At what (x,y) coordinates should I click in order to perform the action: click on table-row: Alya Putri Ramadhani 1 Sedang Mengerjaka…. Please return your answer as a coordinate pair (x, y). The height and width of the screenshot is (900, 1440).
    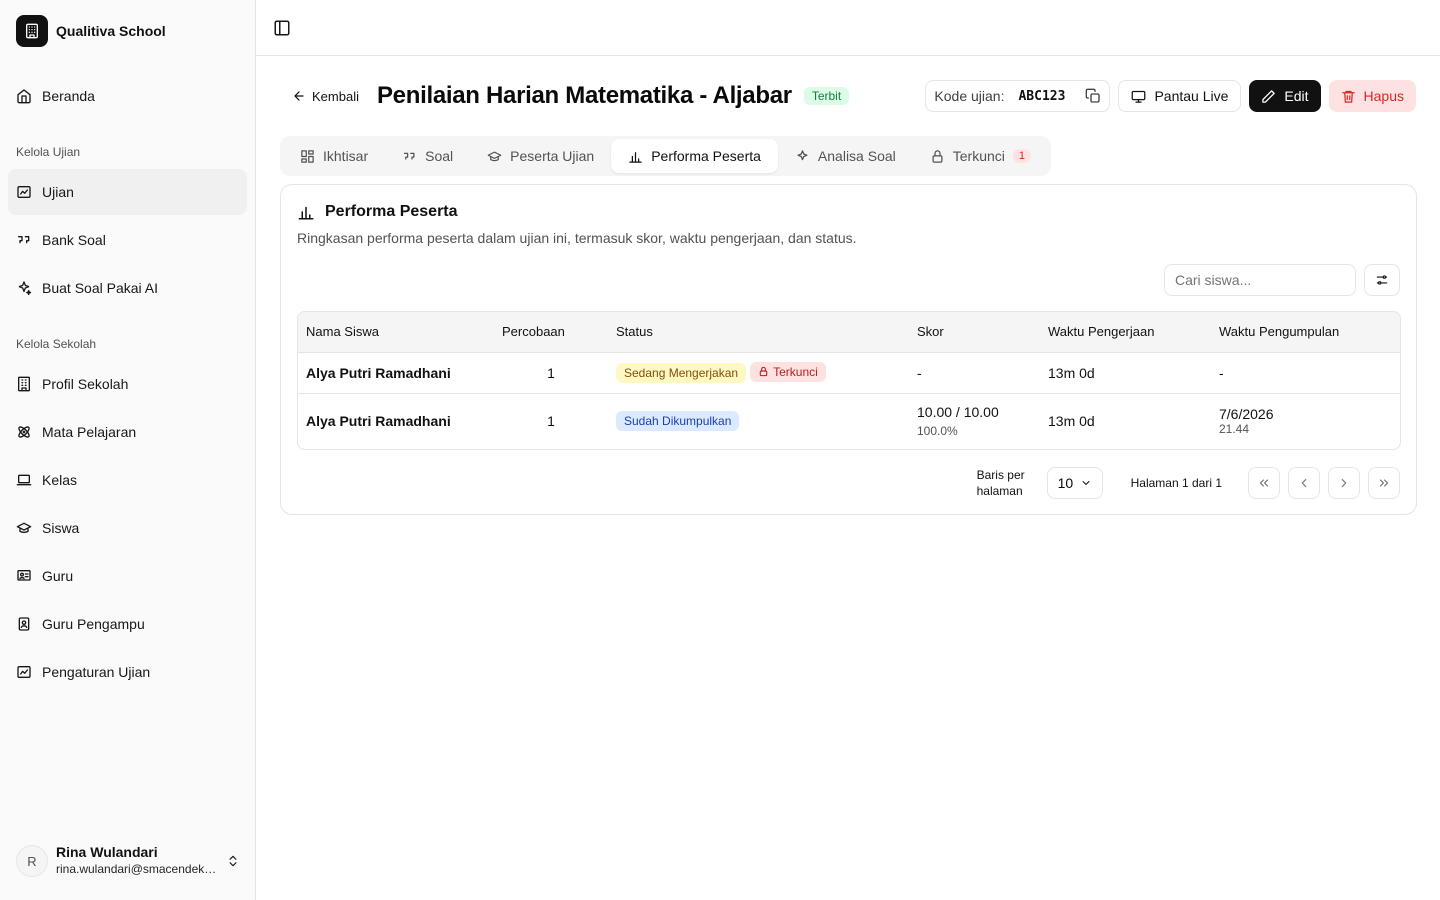
    Looking at the image, I should click on (849, 373).